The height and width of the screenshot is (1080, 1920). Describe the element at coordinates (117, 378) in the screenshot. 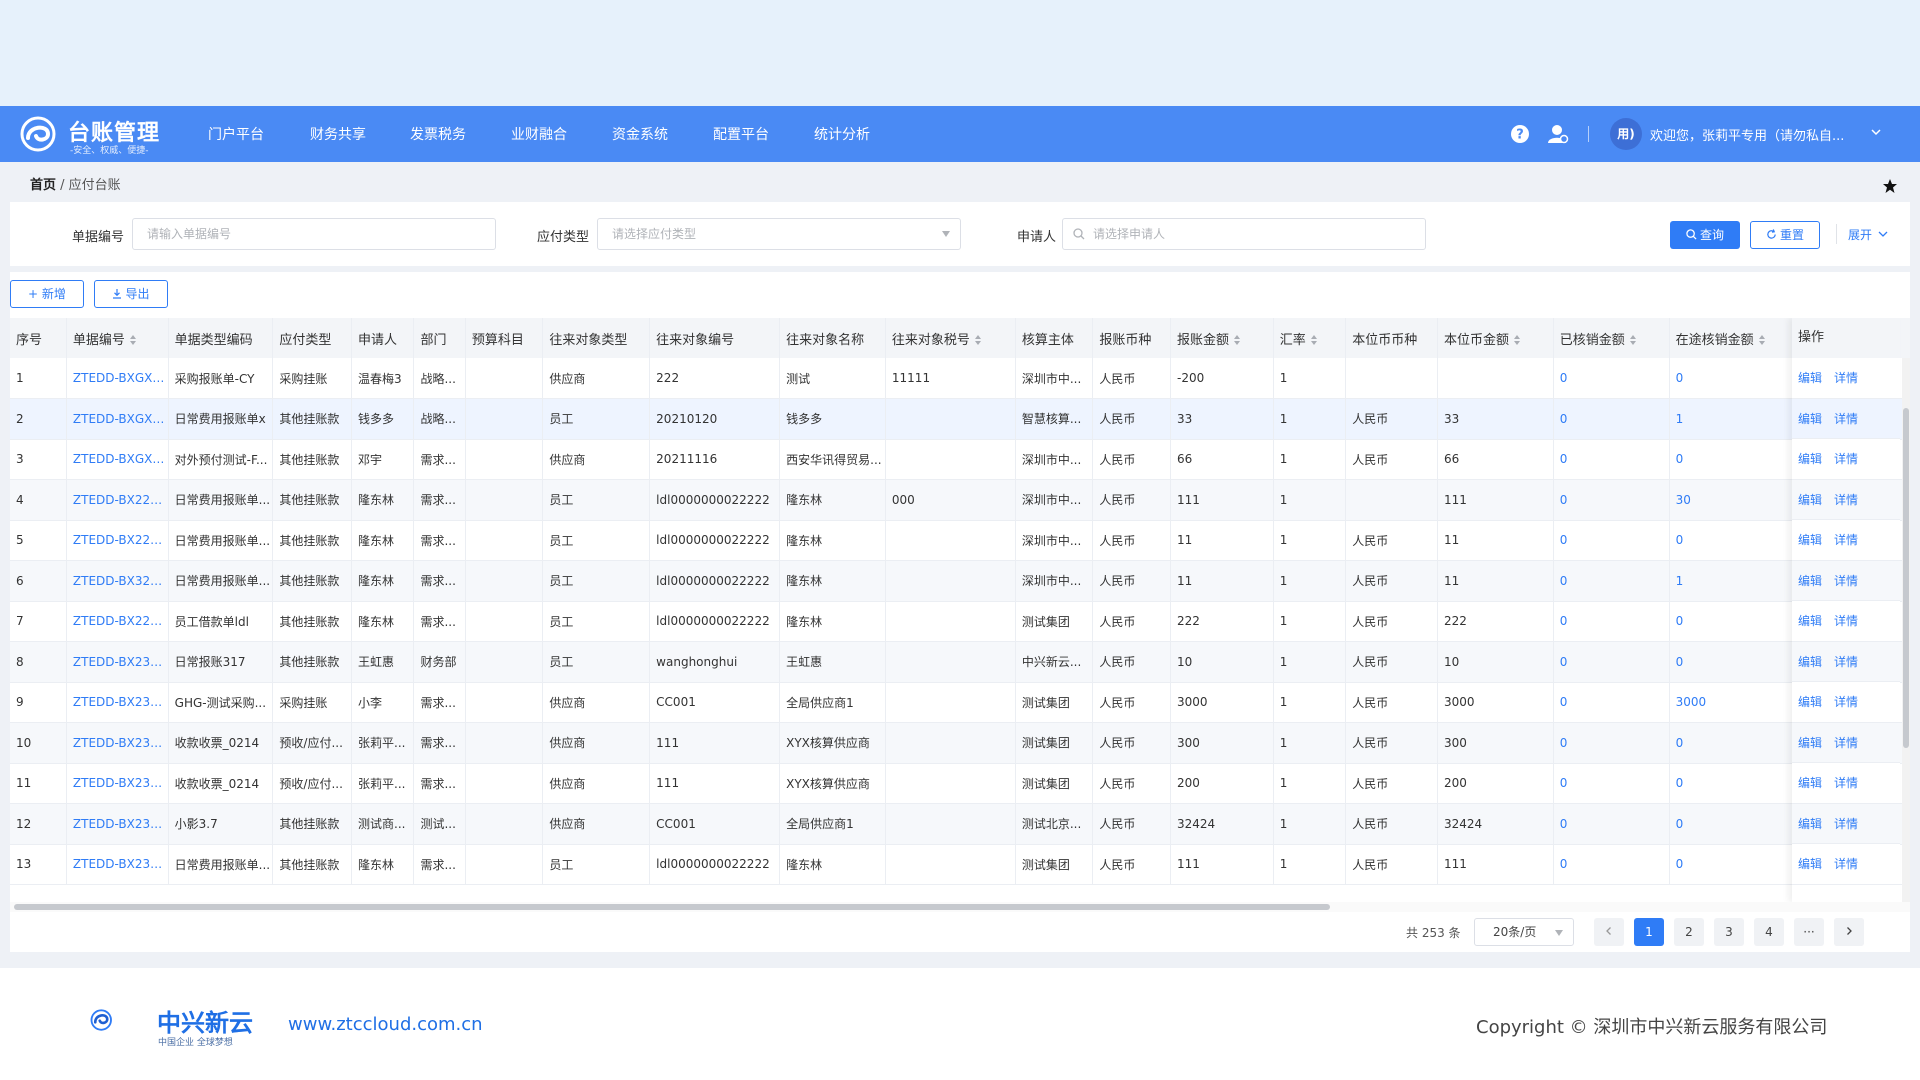

I see `doc-no-link: ZTEDD-BXGX192` at that location.